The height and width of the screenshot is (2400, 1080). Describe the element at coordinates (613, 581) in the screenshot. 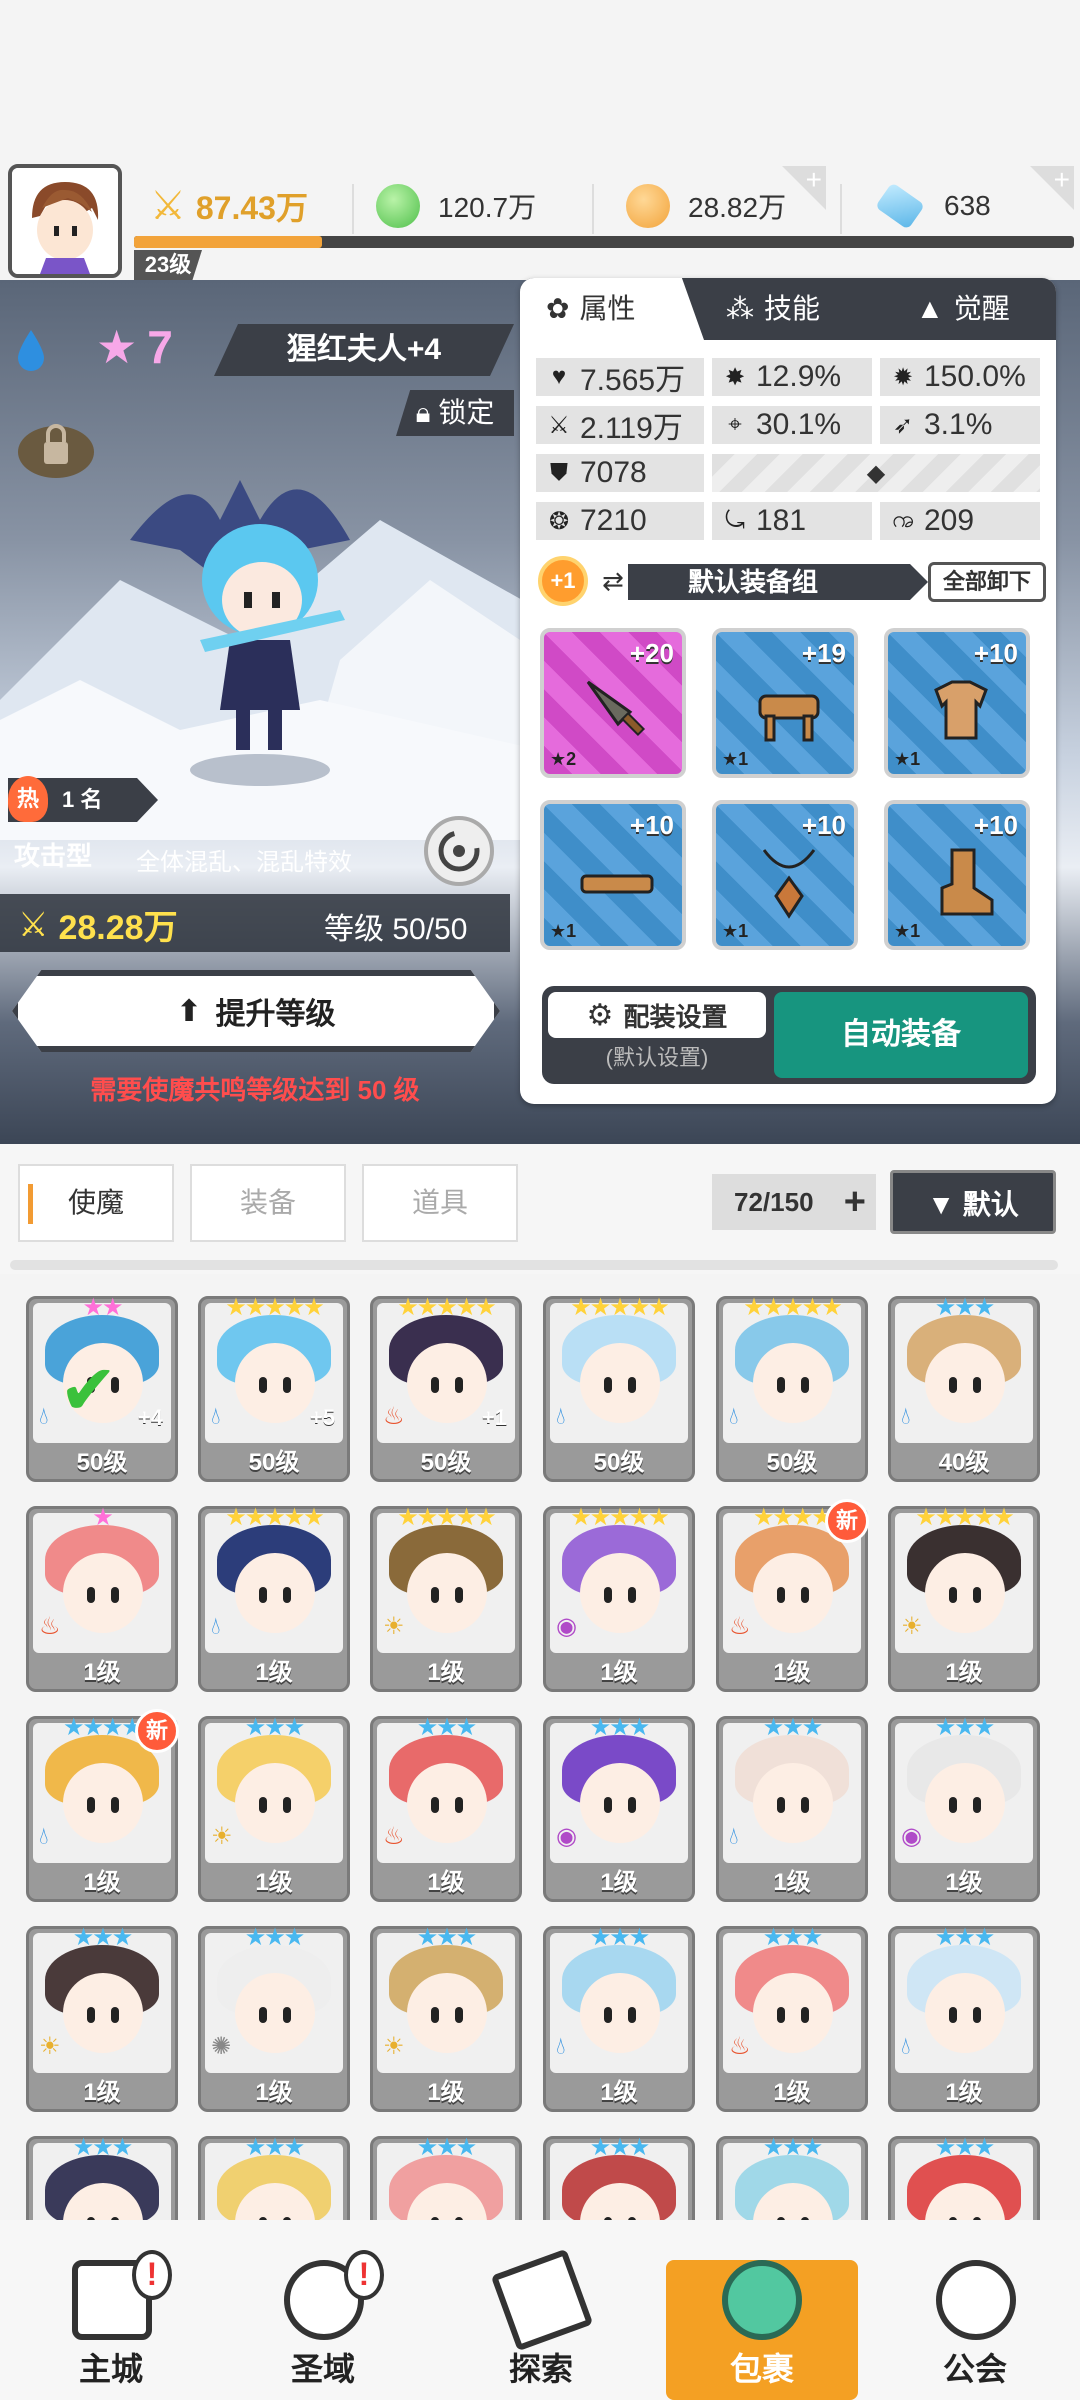

I see `swap-icon: ⇄` at that location.